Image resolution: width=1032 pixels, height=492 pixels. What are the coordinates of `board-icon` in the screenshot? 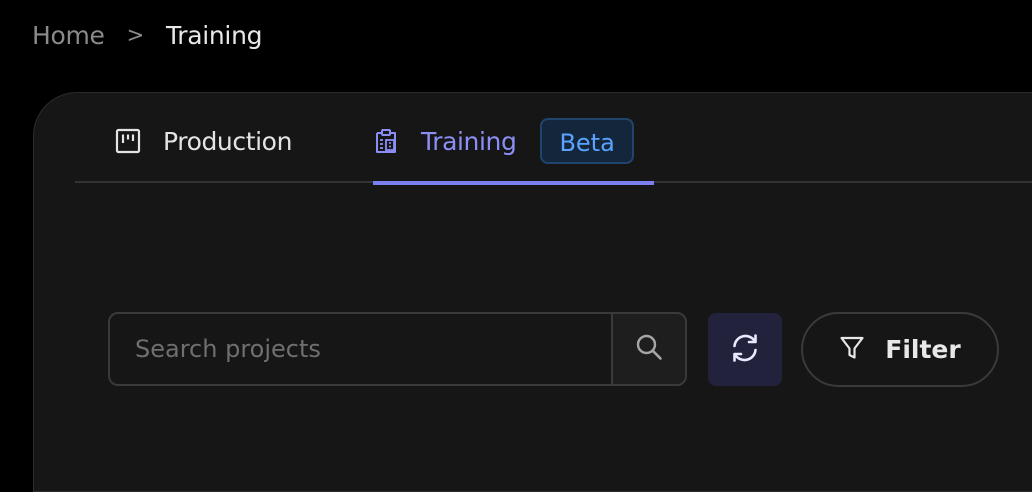 It's located at (128, 141).